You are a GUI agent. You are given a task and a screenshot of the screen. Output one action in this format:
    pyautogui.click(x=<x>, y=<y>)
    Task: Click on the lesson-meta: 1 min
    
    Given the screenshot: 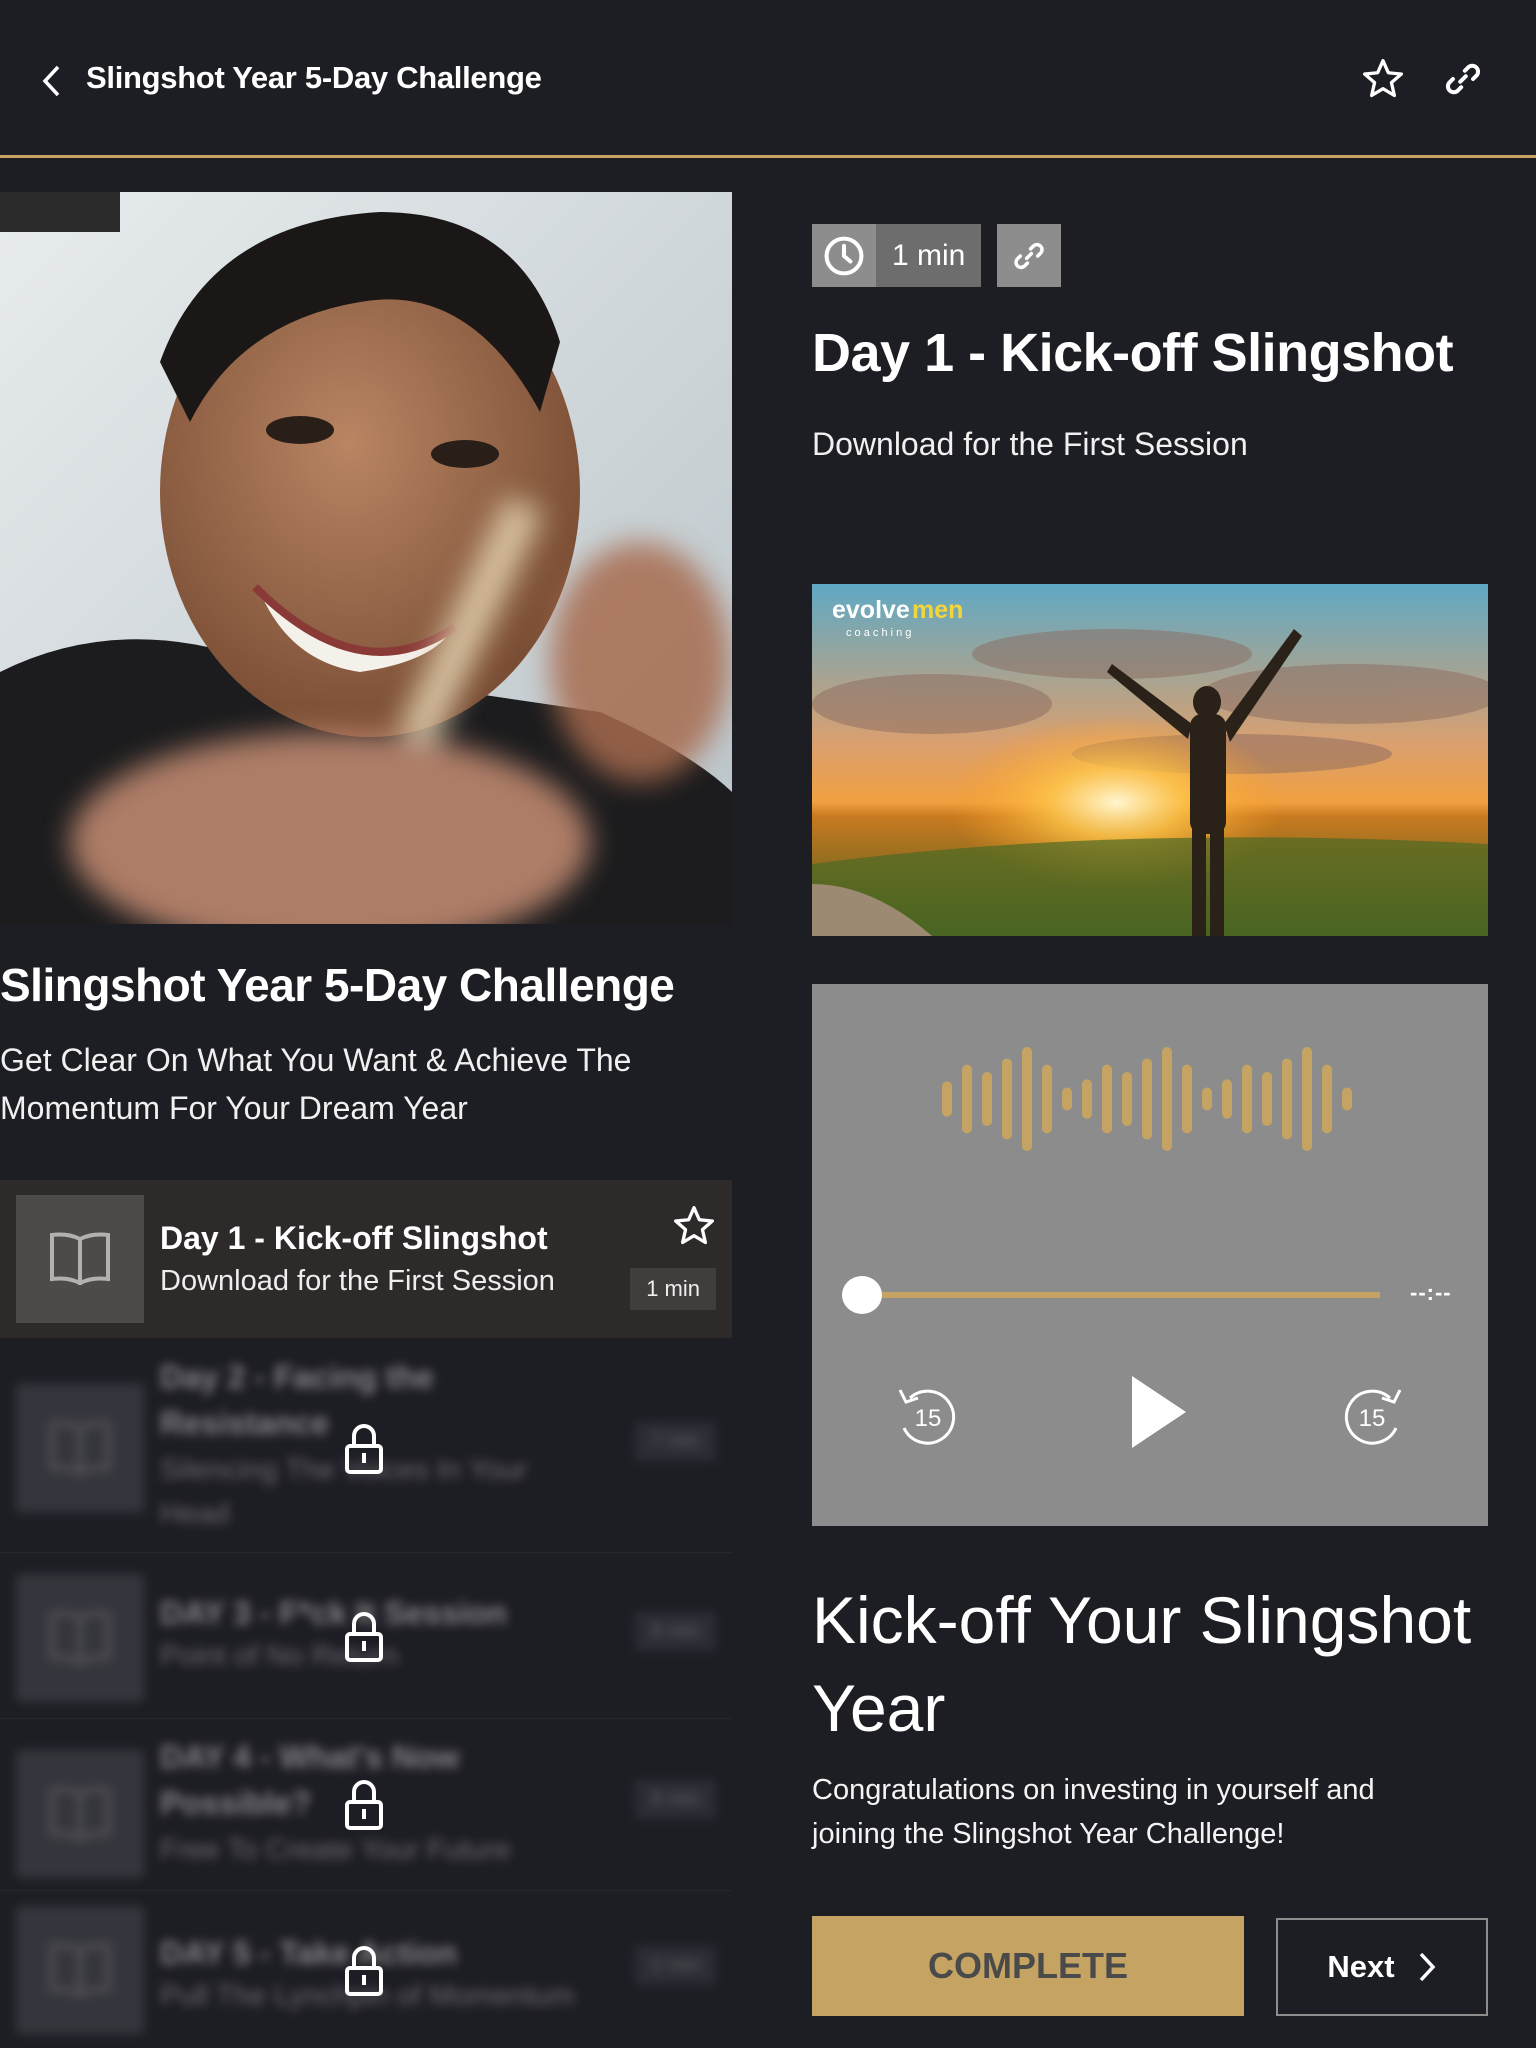 What is the action you would take?
    pyautogui.click(x=937, y=255)
    